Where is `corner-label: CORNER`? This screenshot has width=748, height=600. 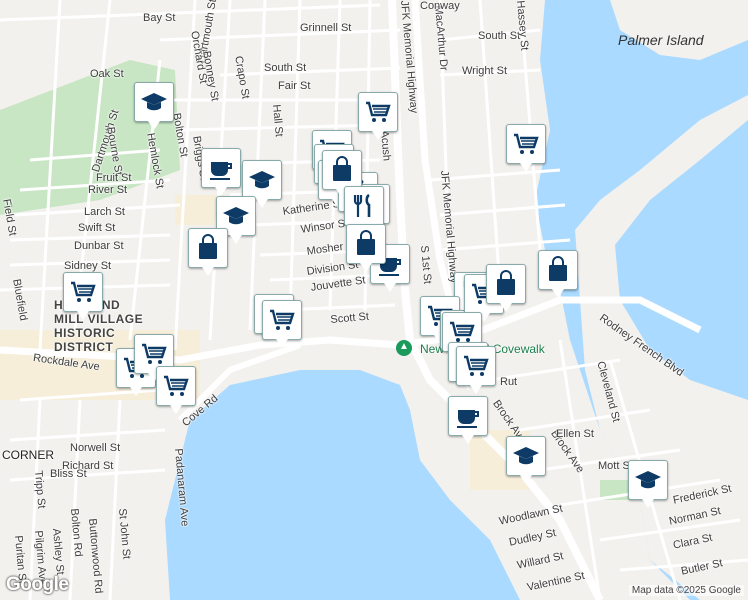
corner-label: CORNER is located at coordinates (28, 455).